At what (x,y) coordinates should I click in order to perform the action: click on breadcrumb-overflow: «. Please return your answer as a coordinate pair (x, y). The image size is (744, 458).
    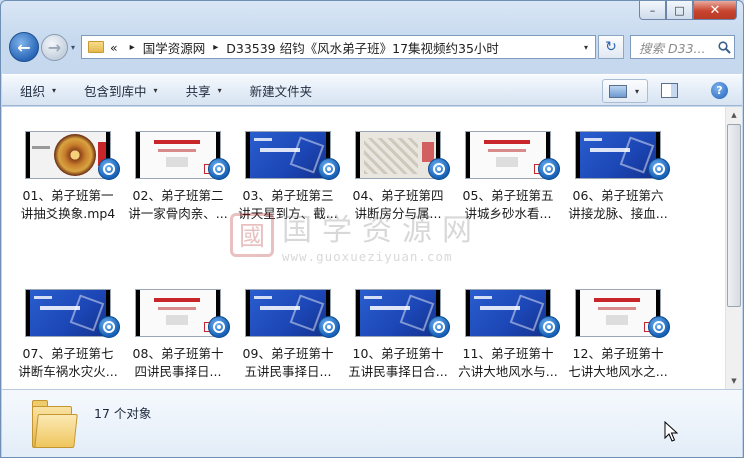
    Looking at the image, I should click on (114, 47).